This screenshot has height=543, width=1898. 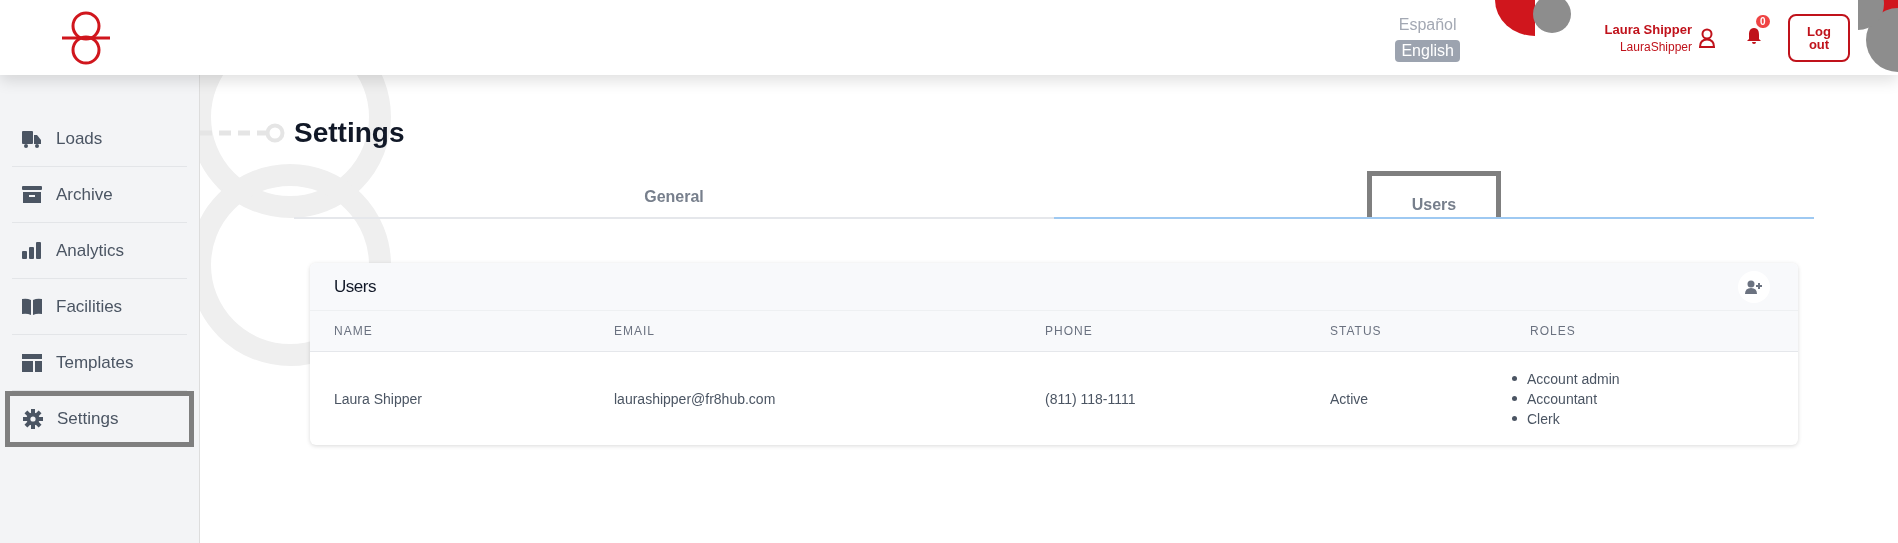 I want to click on archive-box-icon, so click(x=32, y=194).